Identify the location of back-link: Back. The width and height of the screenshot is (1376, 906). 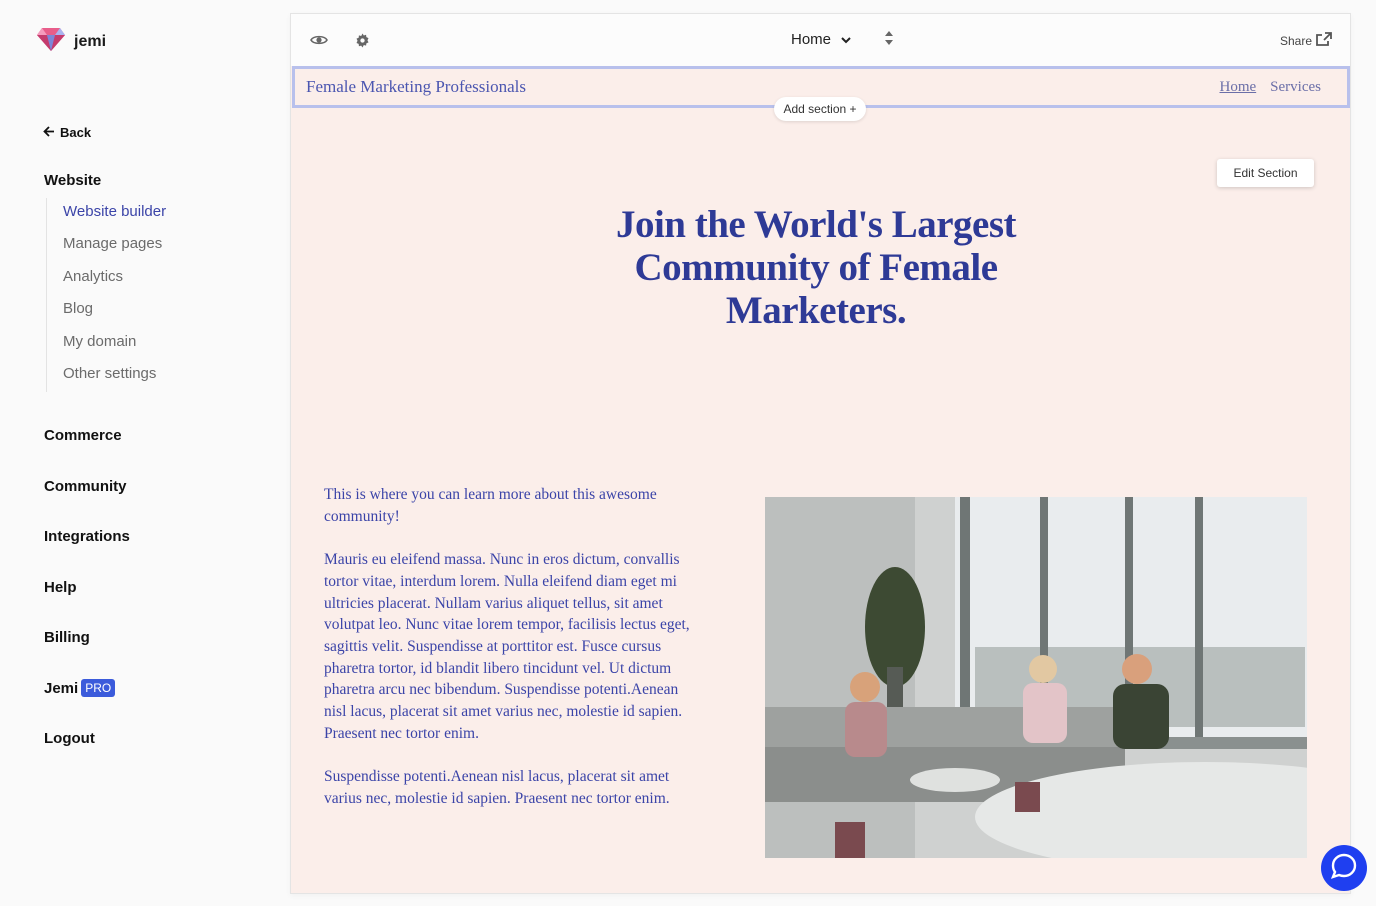
(67, 132).